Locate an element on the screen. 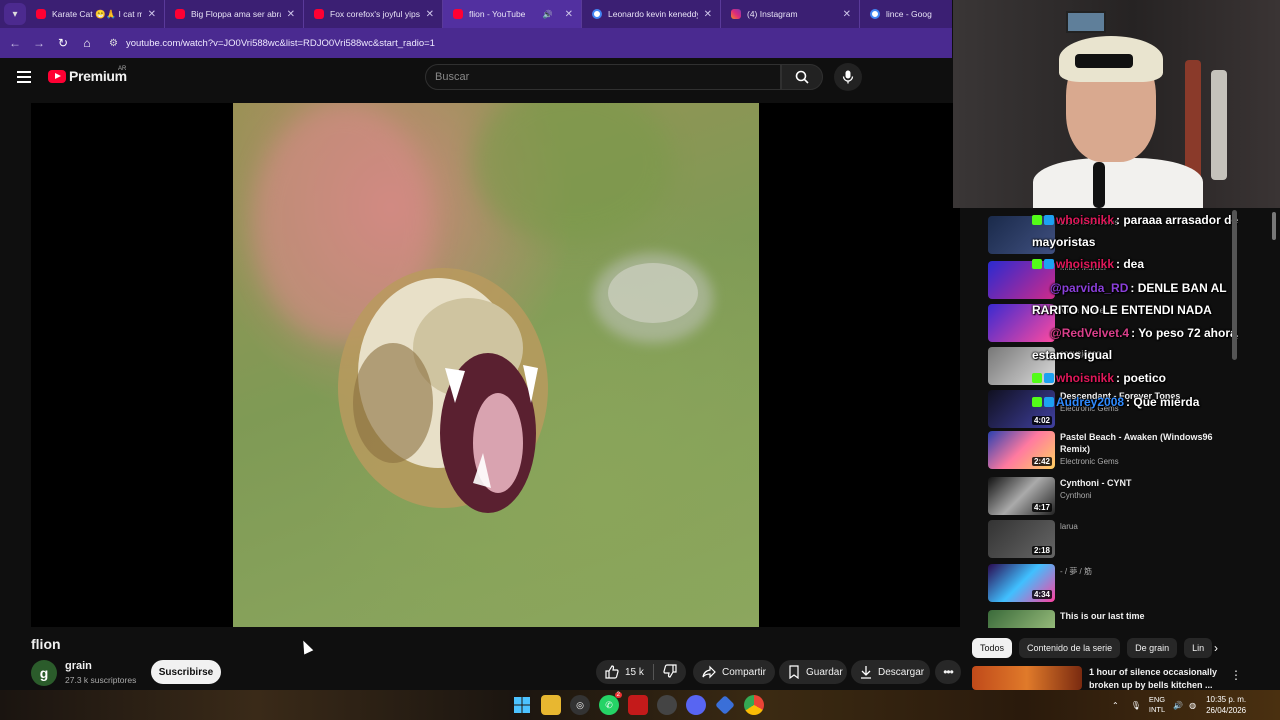 This screenshot has height=720, width=1280. tab-title: Fox corefox's joyful yips is located at coordinates (375, 14).